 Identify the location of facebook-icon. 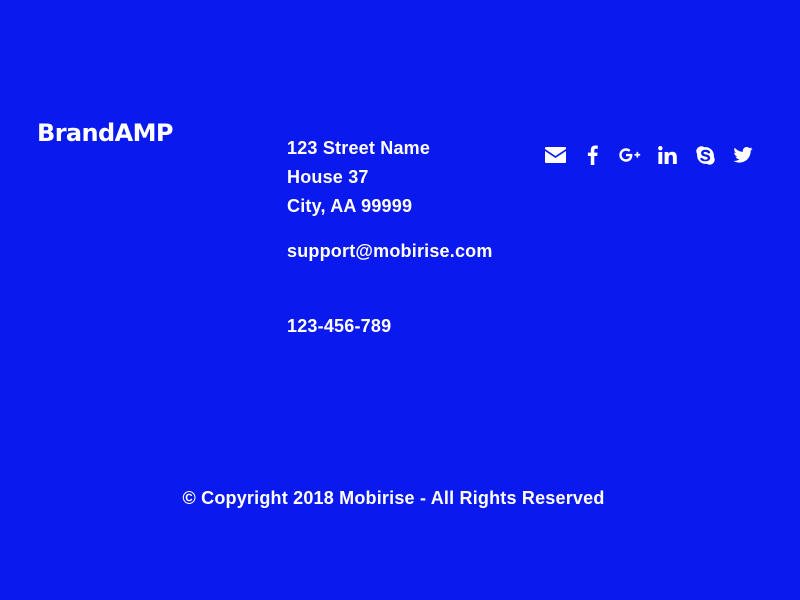
(592, 155).